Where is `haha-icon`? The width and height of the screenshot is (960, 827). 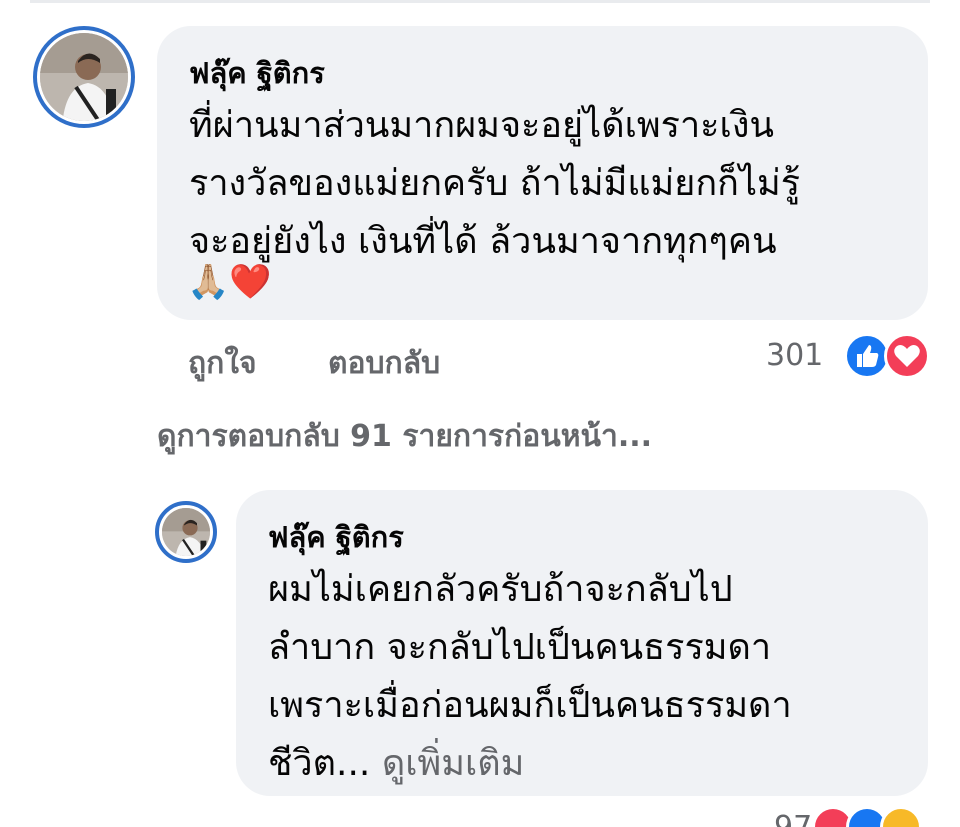
haha-icon is located at coordinates (901, 816).